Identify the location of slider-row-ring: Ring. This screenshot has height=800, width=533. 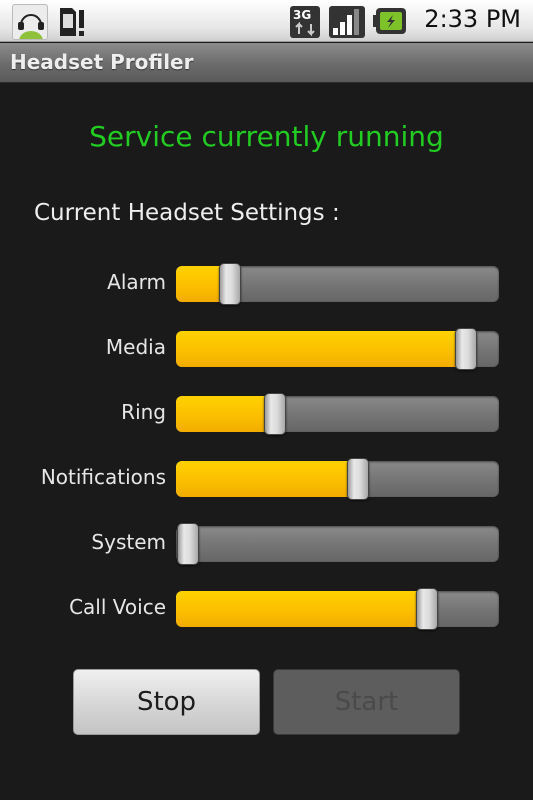
(266, 414).